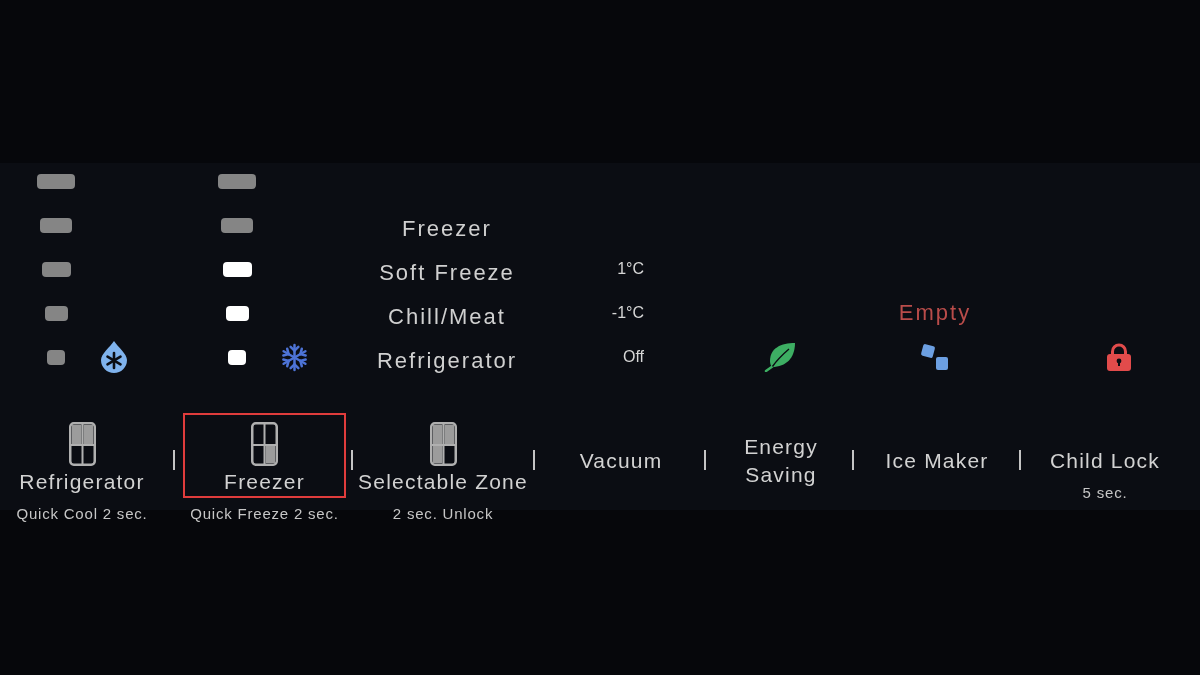  I want to click on drop-icon, so click(114, 357).